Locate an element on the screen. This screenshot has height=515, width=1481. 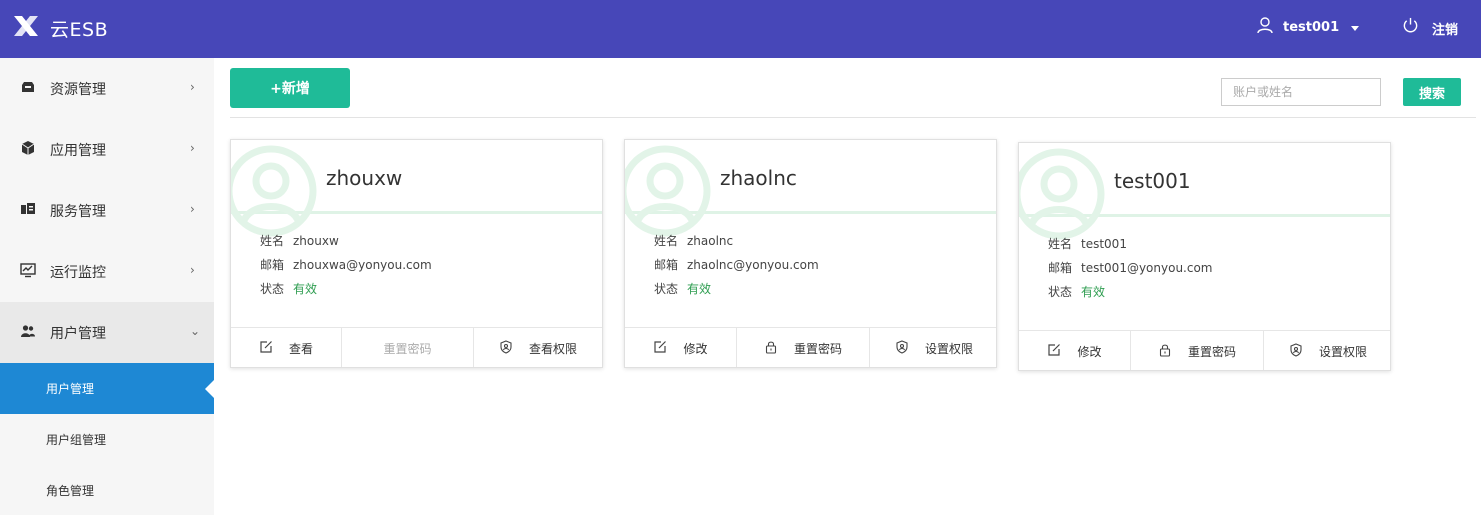
service-icon is located at coordinates (28, 211).